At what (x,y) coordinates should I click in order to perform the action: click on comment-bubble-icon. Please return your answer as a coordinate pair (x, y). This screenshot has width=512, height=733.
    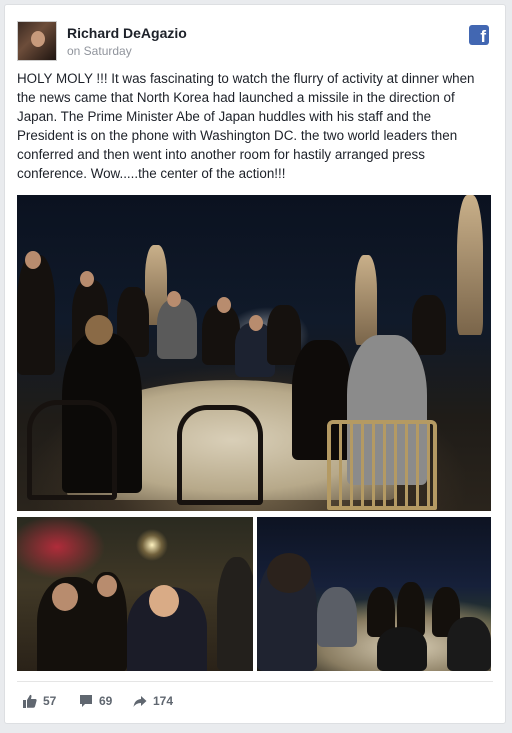
    Looking at the image, I should click on (86, 701).